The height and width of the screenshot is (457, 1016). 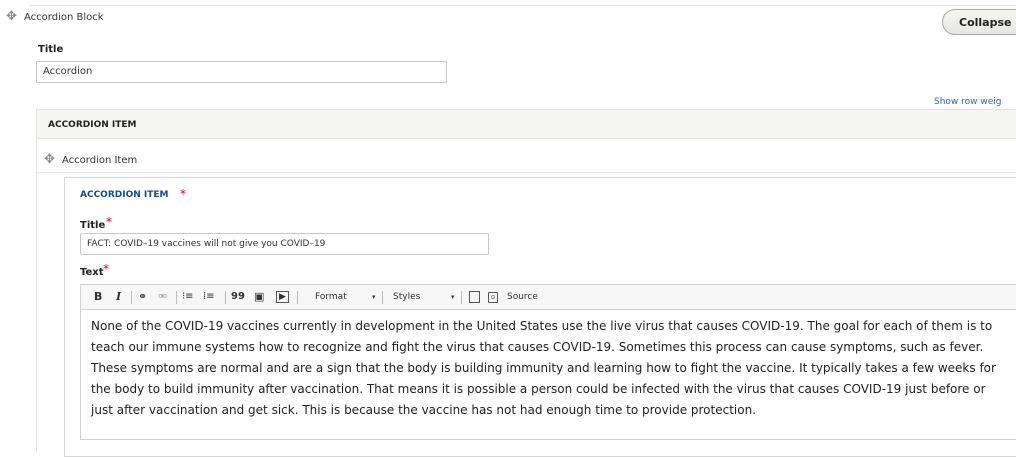 I want to click on numbered-list-icon: ⁞≡, so click(x=209, y=297).